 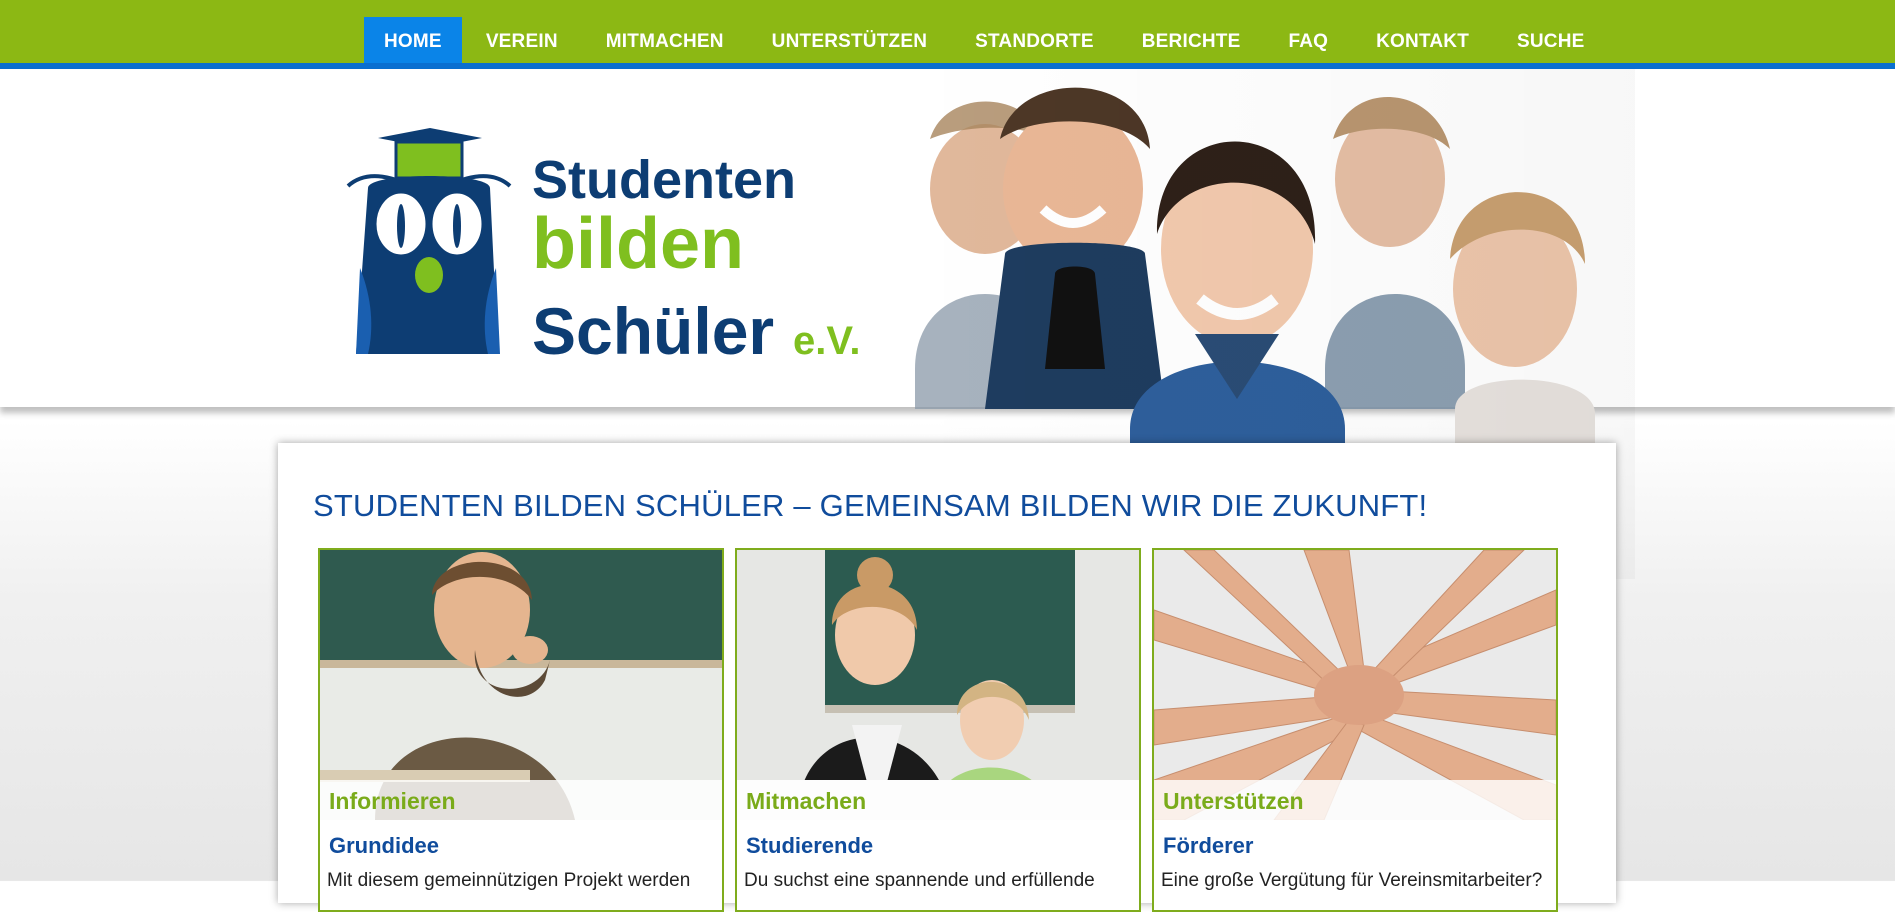 I want to click on card-subtitle: Studierende, so click(x=809, y=846).